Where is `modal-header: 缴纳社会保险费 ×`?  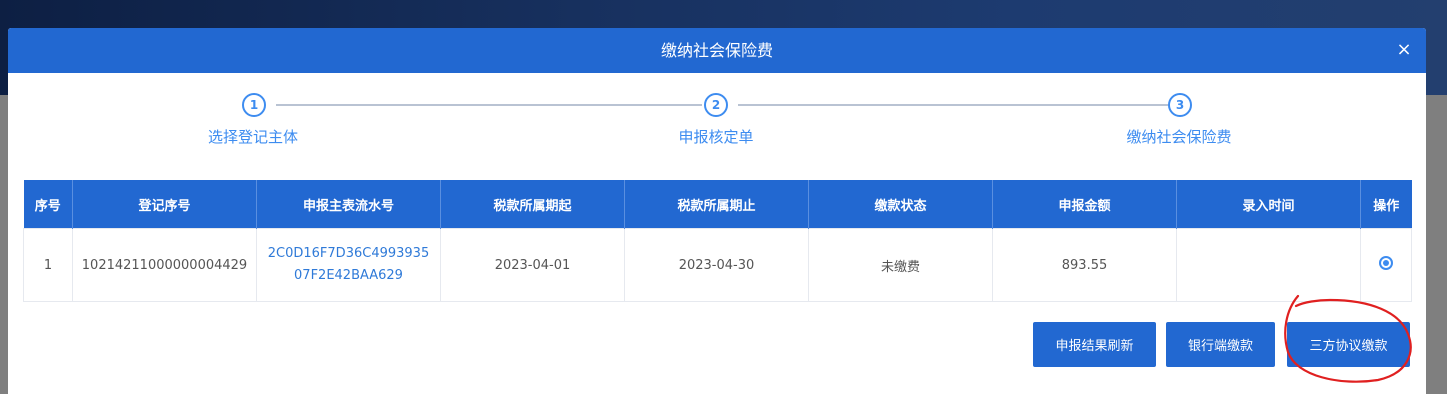
modal-header: 缴纳社会保险费 × is located at coordinates (717, 50).